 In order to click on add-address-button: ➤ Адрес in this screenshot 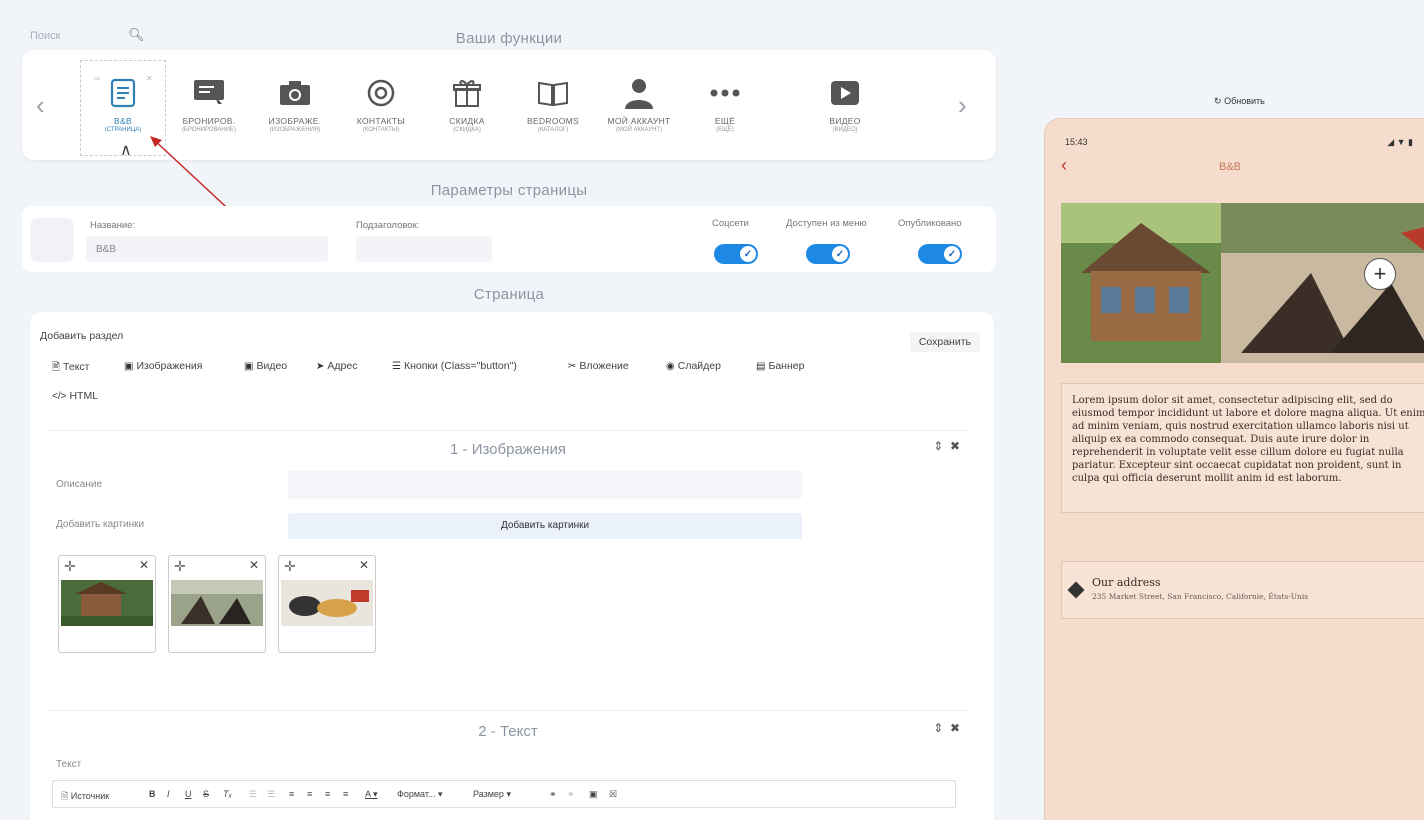, I will do `click(336, 366)`.